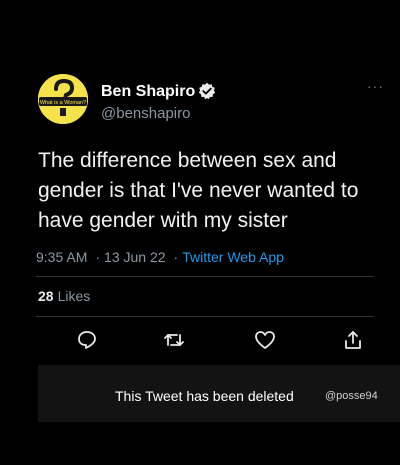 This screenshot has width=400, height=465. I want to click on share-icon, so click(353, 340).